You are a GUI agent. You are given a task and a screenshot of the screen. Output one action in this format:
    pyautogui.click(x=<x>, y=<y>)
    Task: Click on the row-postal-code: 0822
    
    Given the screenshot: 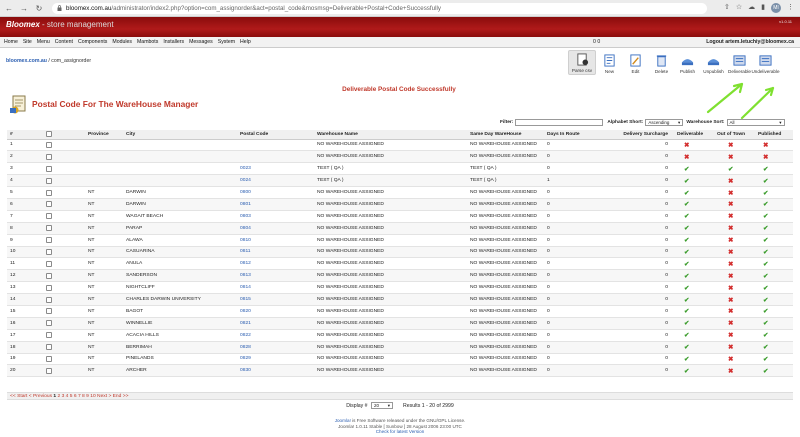 What is the action you would take?
    pyautogui.click(x=275, y=335)
    